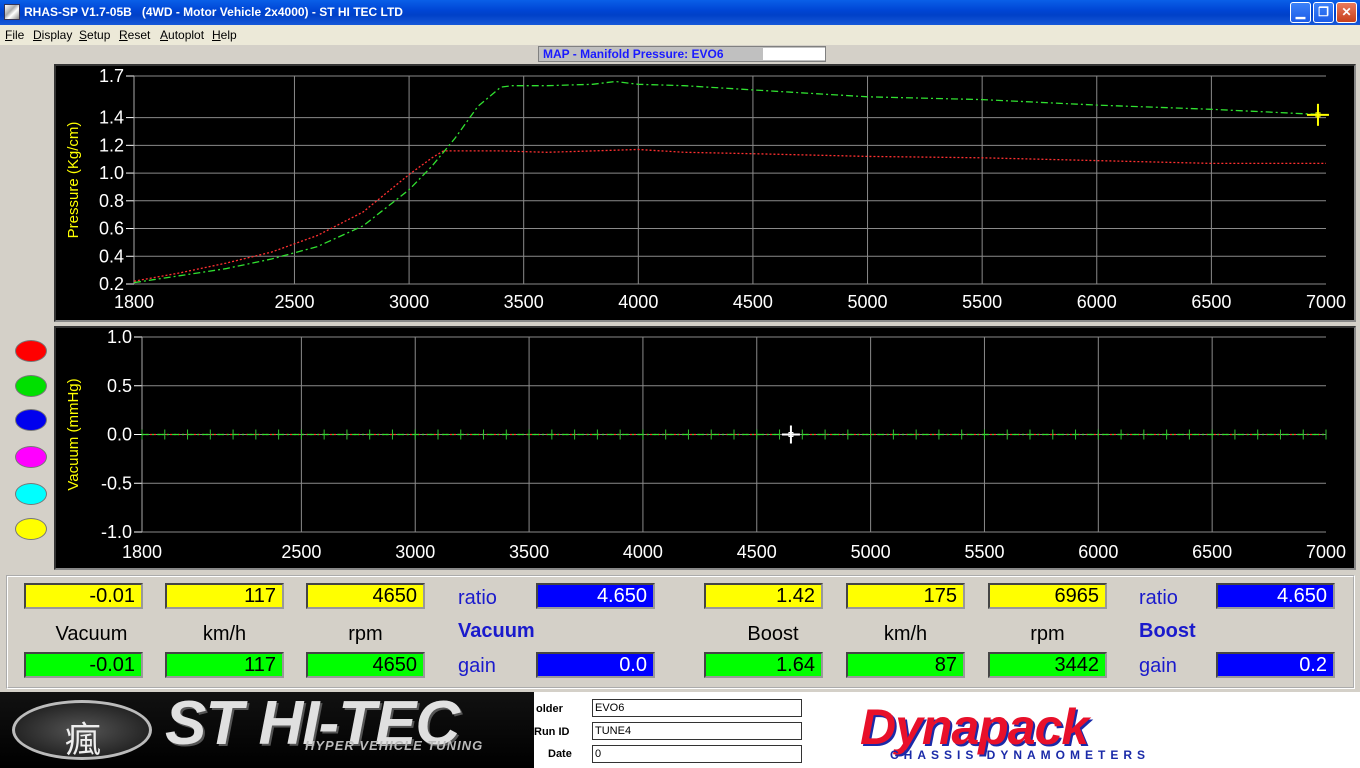 Image resolution: width=1360 pixels, height=768 pixels. What do you see at coordinates (697, 708) in the screenshot?
I see `folder-field: EVO6` at bounding box center [697, 708].